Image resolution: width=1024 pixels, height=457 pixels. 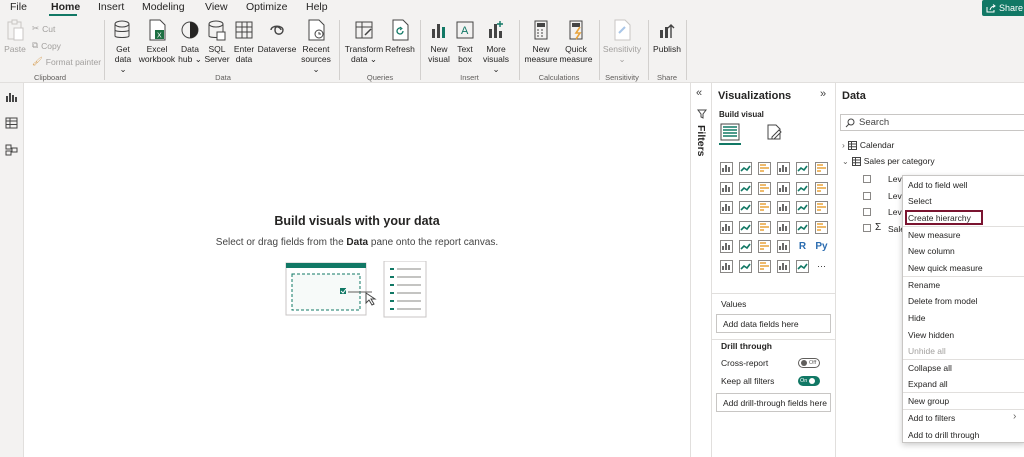 I want to click on stacked-column-icon, so click(x=745, y=169).